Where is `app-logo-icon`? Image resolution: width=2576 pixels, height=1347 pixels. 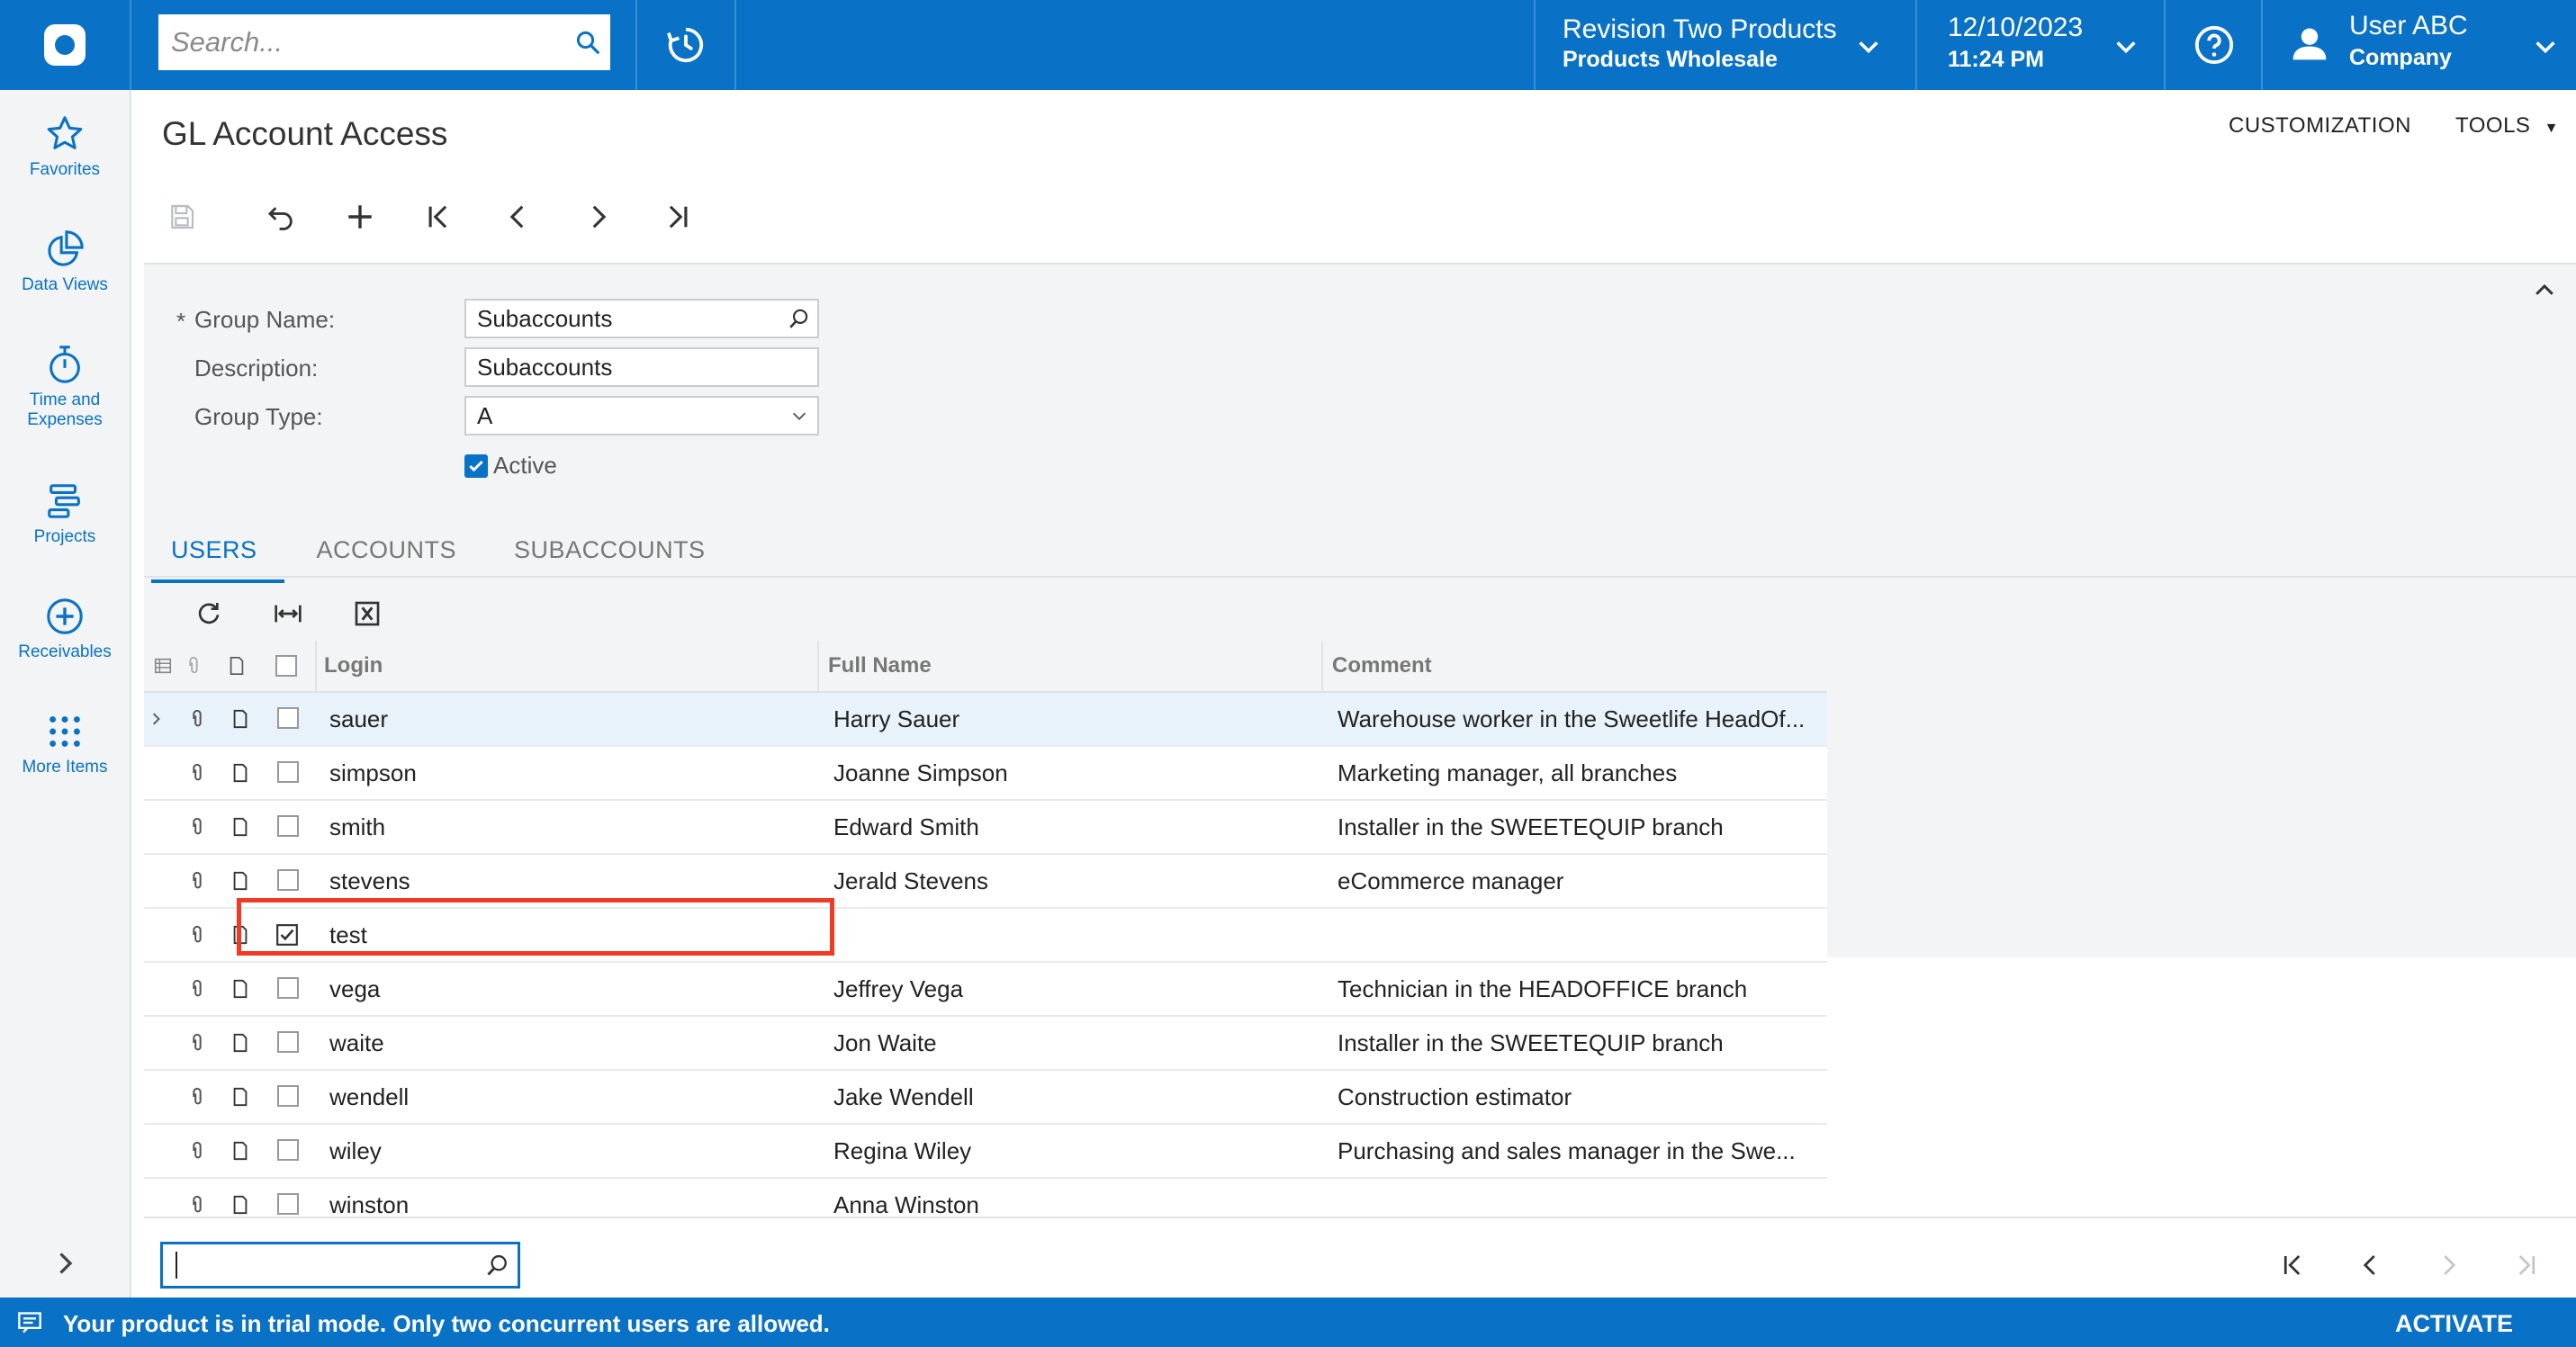 app-logo-icon is located at coordinates (65, 45).